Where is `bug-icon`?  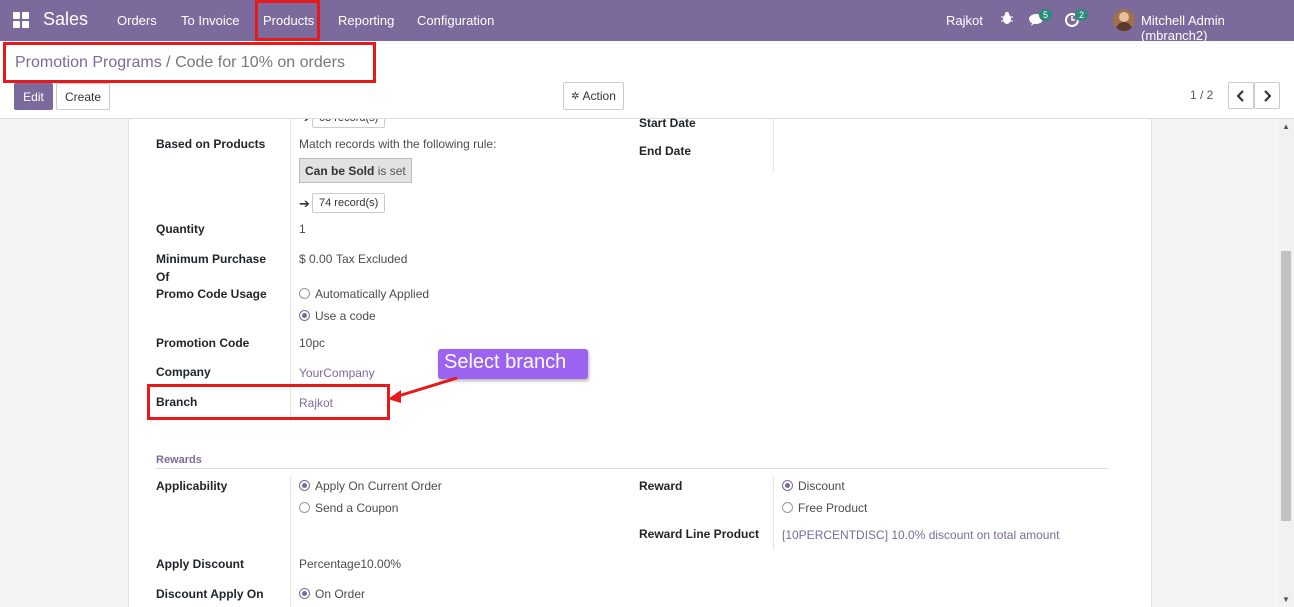 bug-icon is located at coordinates (1007, 19).